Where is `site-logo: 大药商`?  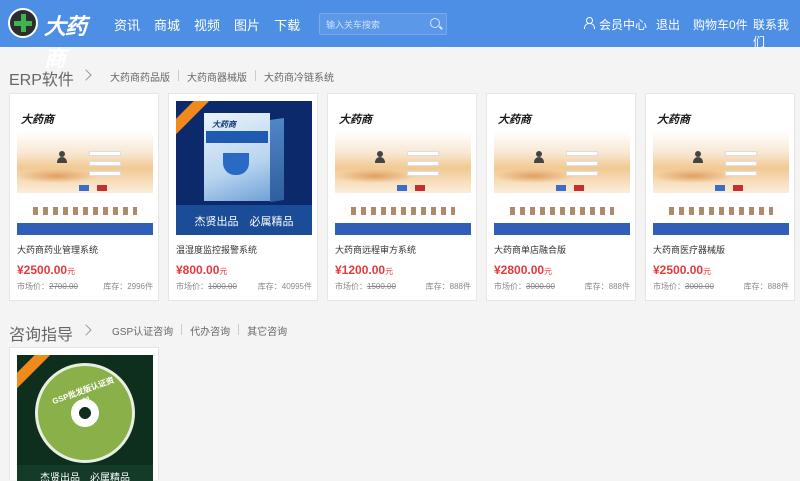
site-logo: 大药商 is located at coordinates (53, 39).